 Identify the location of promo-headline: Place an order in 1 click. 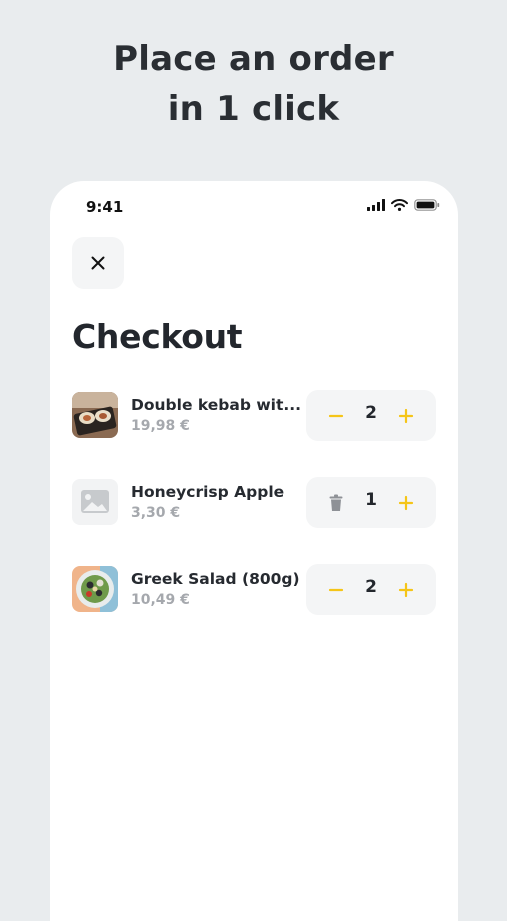
(253, 84).